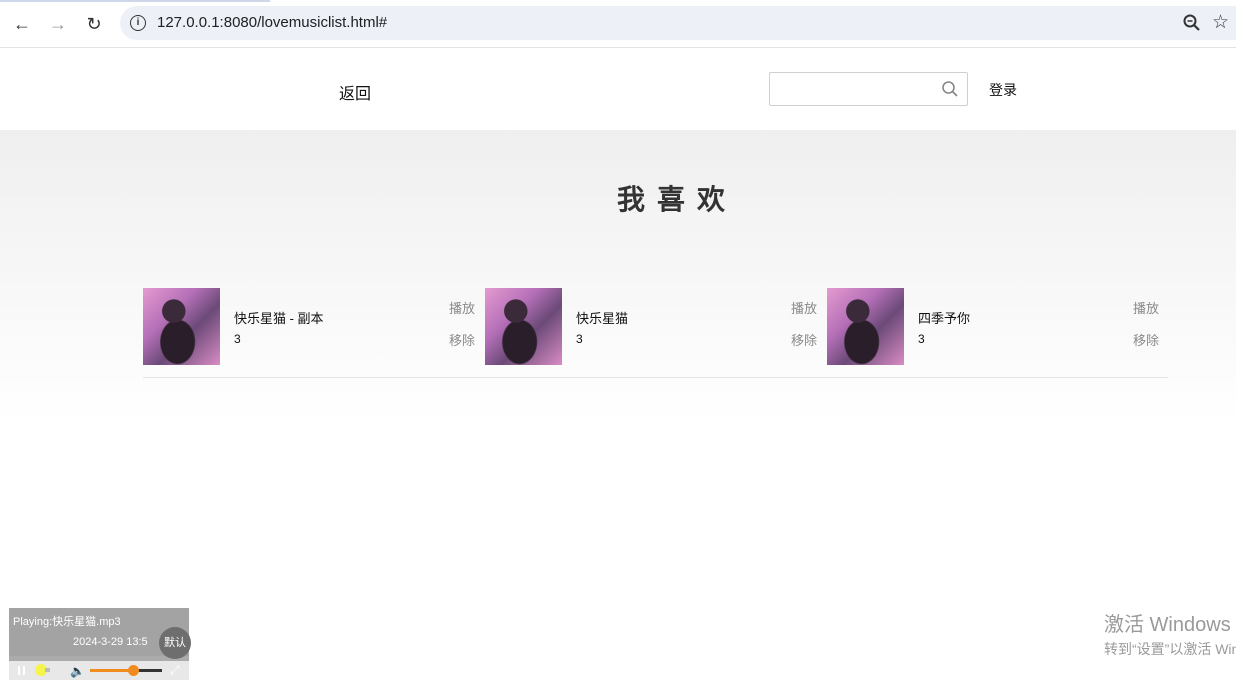 This screenshot has width=1236, height=685. I want to click on watermark-title: 激活 Windows, so click(1167, 625).